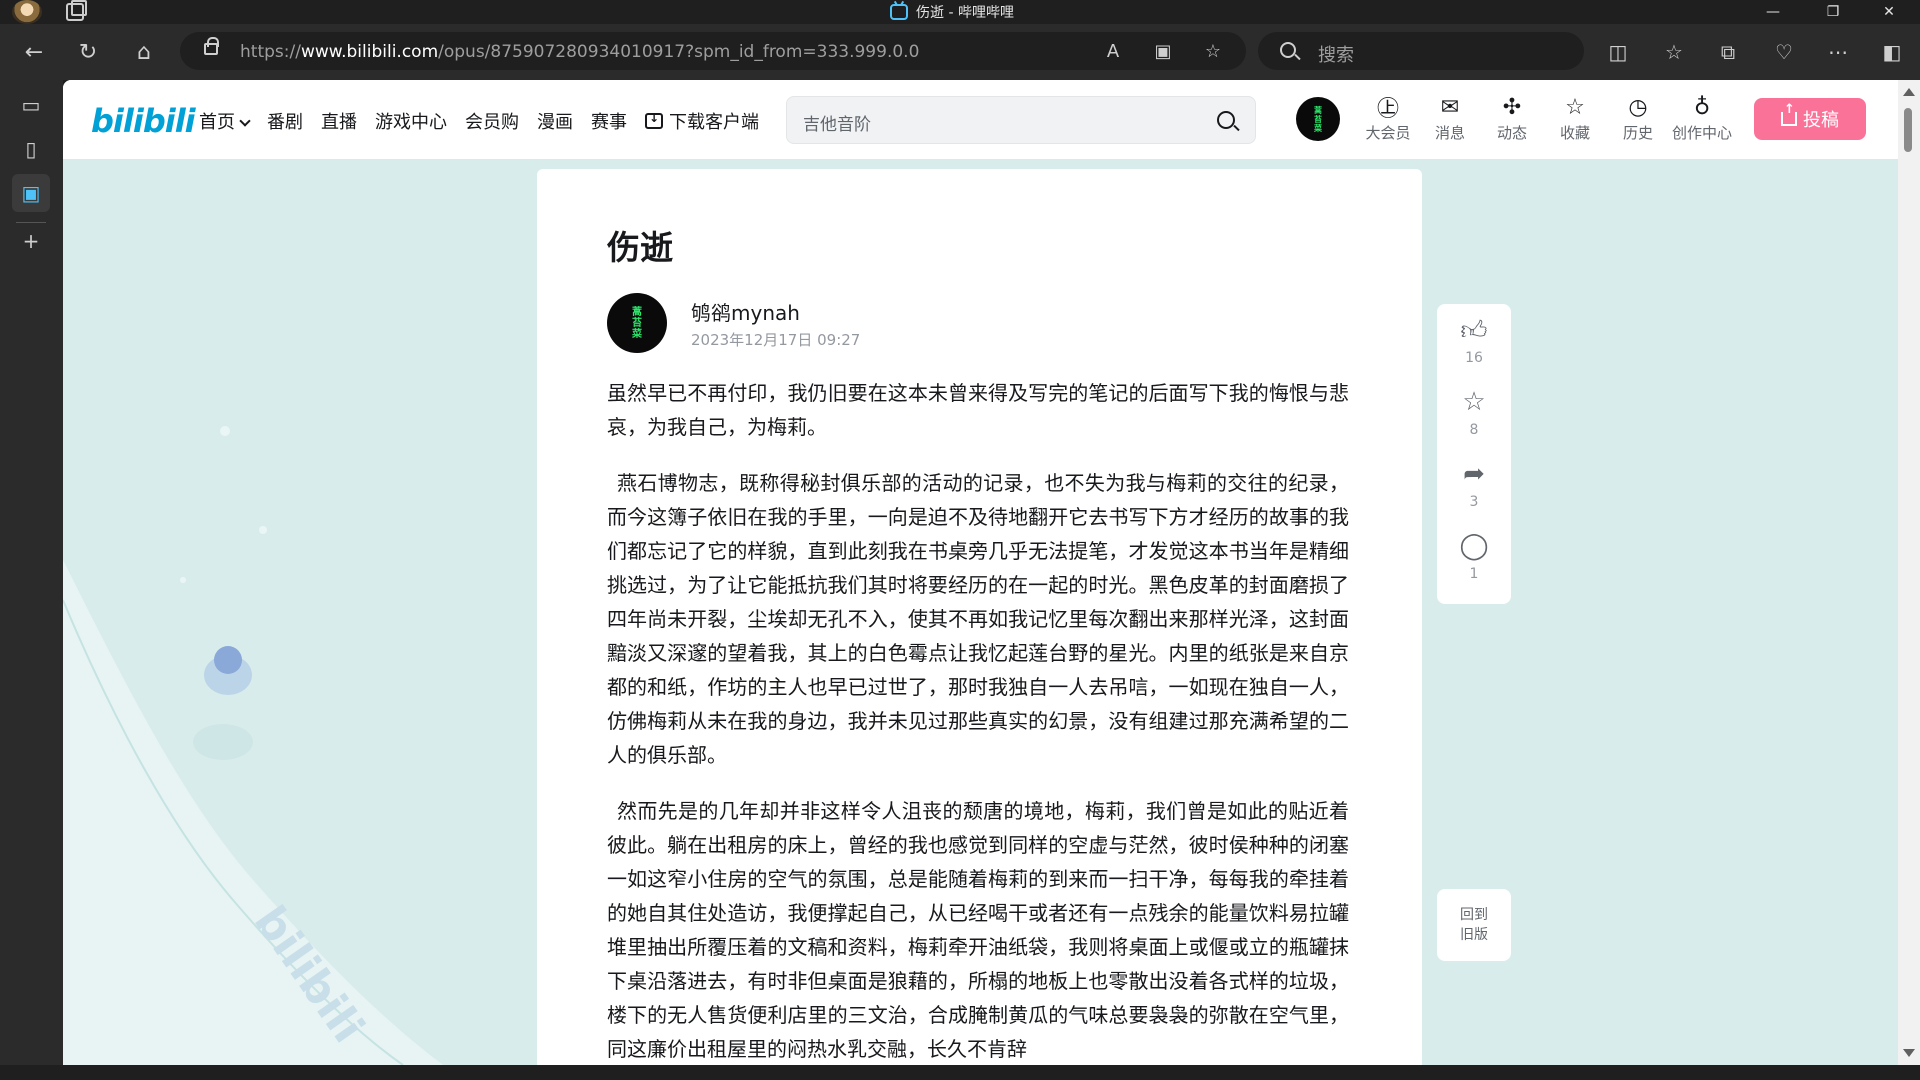 The image size is (1920, 1080). I want to click on share-button: ➦ 3, so click(1474, 493).